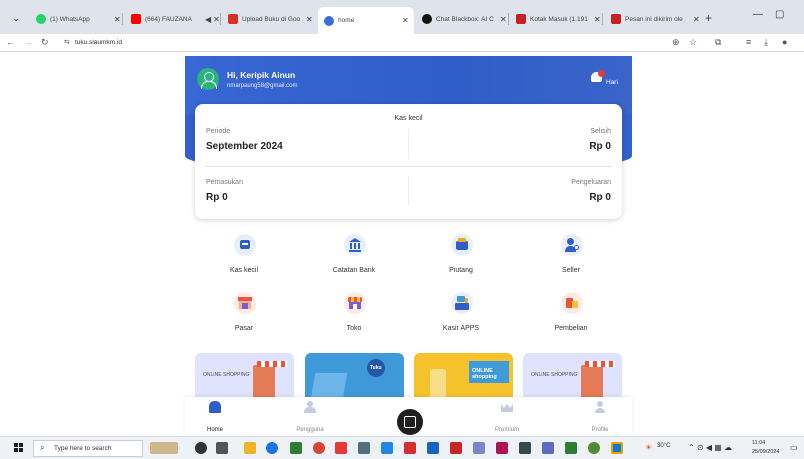 Image resolution: width=804 pixels, height=459 pixels. Describe the element at coordinates (600, 407) in the screenshot. I see `profile-icon` at that location.